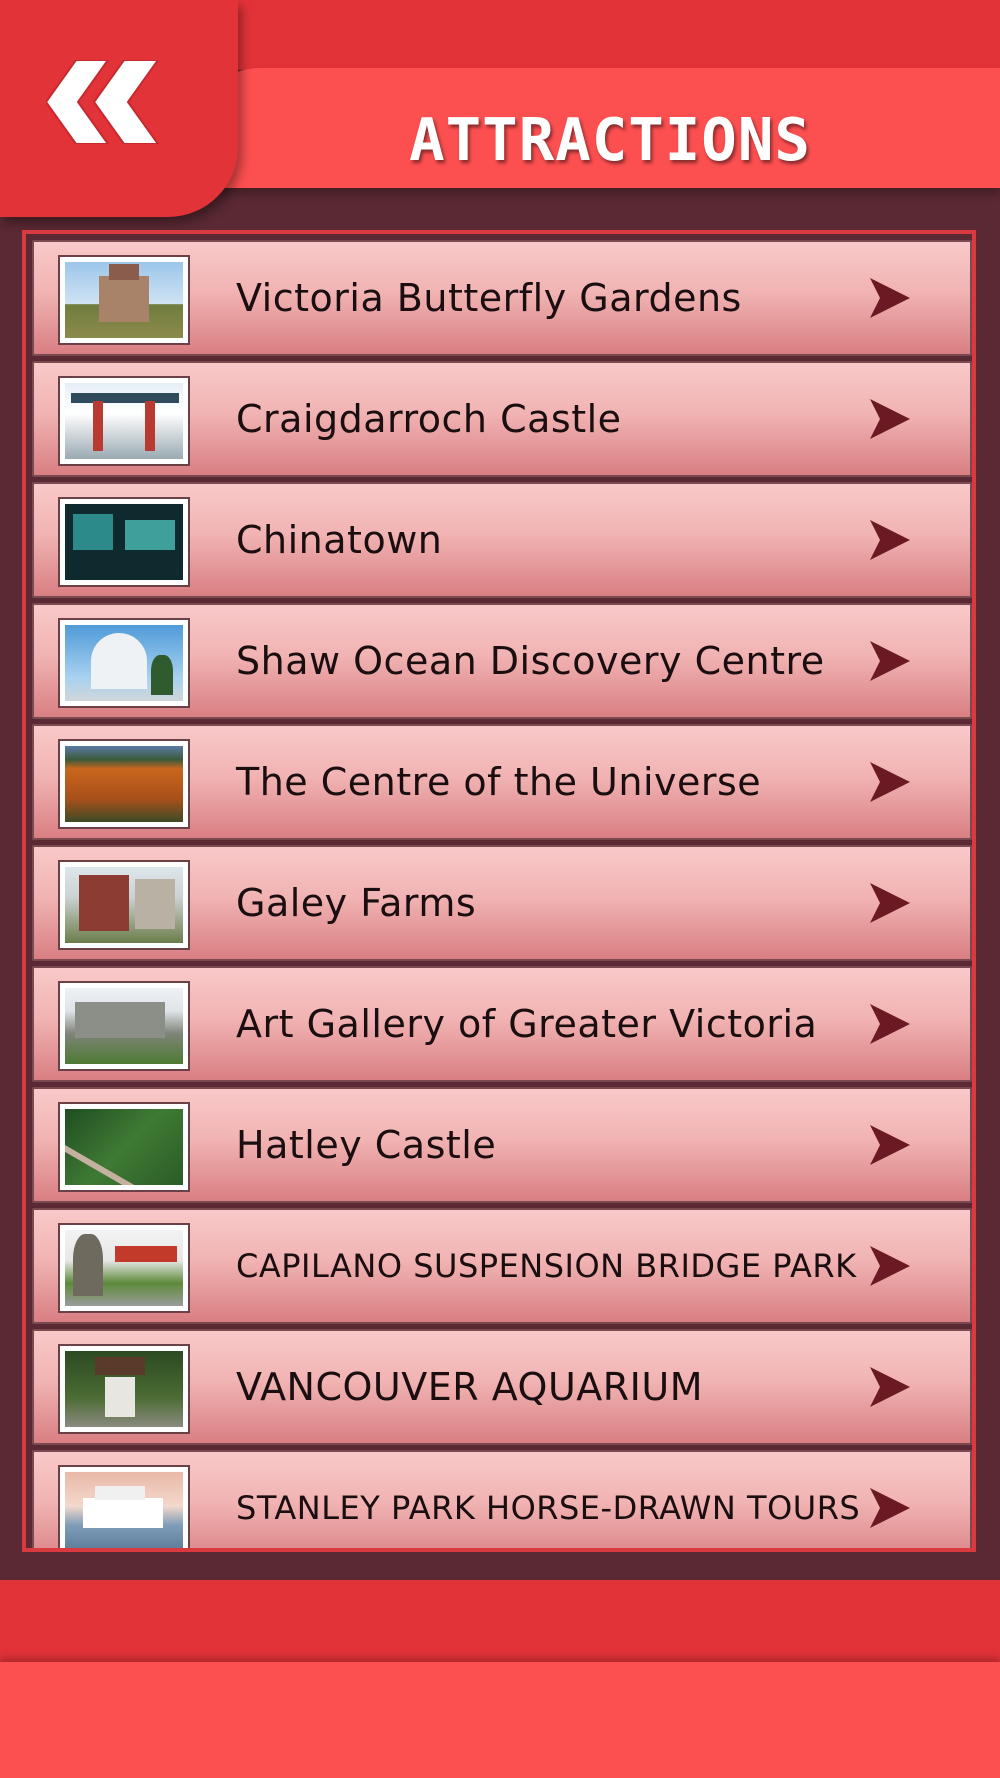 The width and height of the screenshot is (1000, 1778). Describe the element at coordinates (499, 782) in the screenshot. I see `attraction-name: The Centre of the Universe` at that location.